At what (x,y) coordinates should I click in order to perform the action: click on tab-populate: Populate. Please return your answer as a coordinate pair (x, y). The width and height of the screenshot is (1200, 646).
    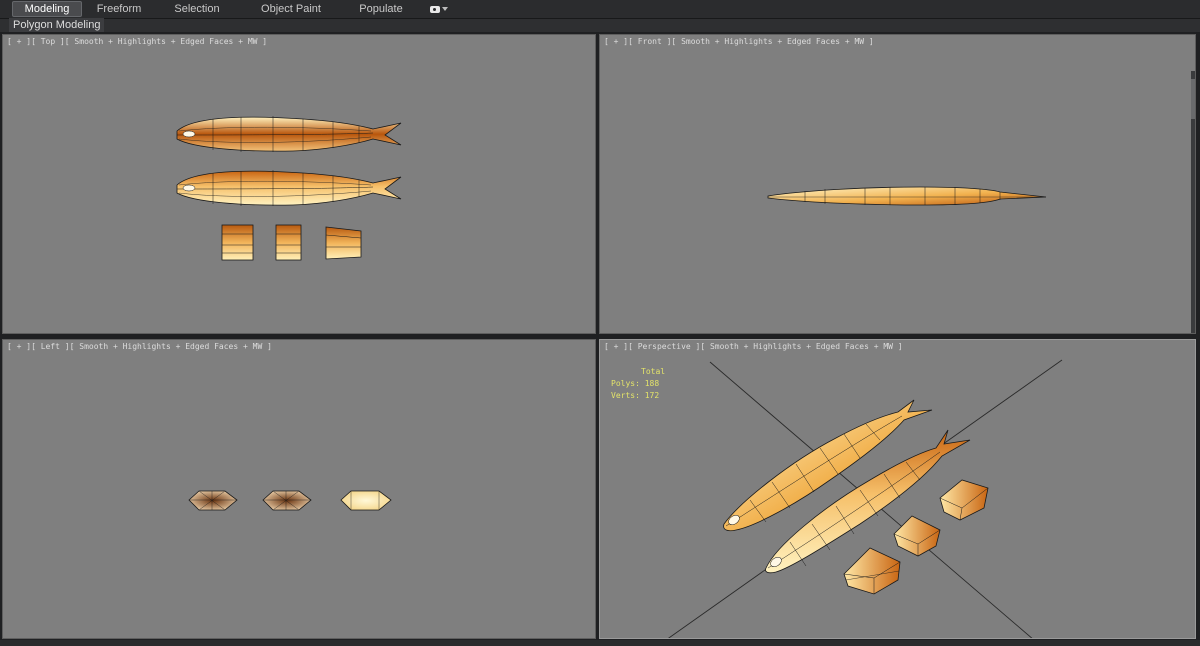
    Looking at the image, I should click on (381, 9).